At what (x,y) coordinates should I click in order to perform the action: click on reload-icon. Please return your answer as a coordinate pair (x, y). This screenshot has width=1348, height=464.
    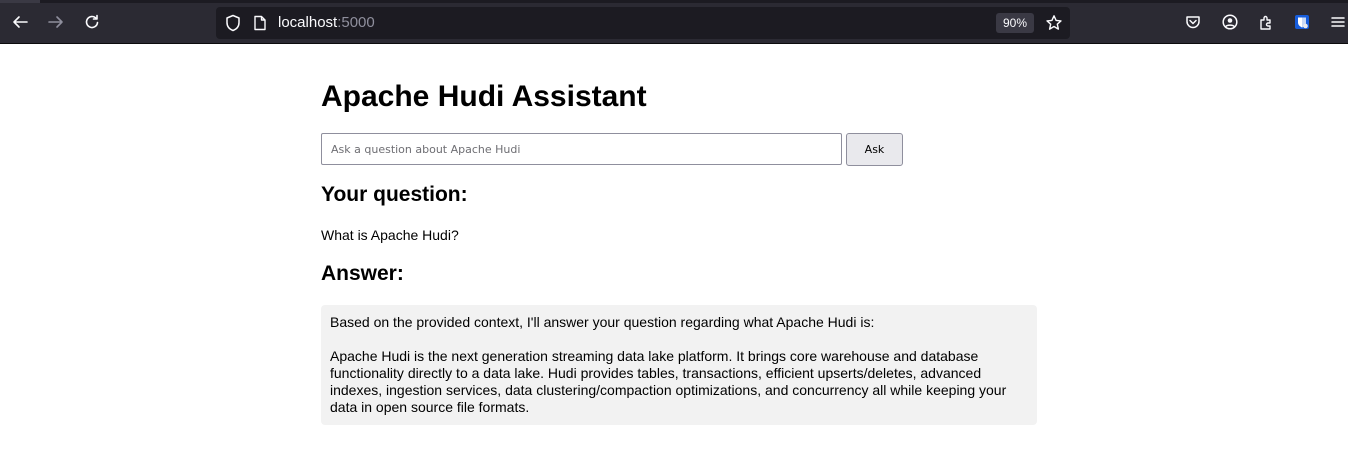
    Looking at the image, I should click on (92, 22).